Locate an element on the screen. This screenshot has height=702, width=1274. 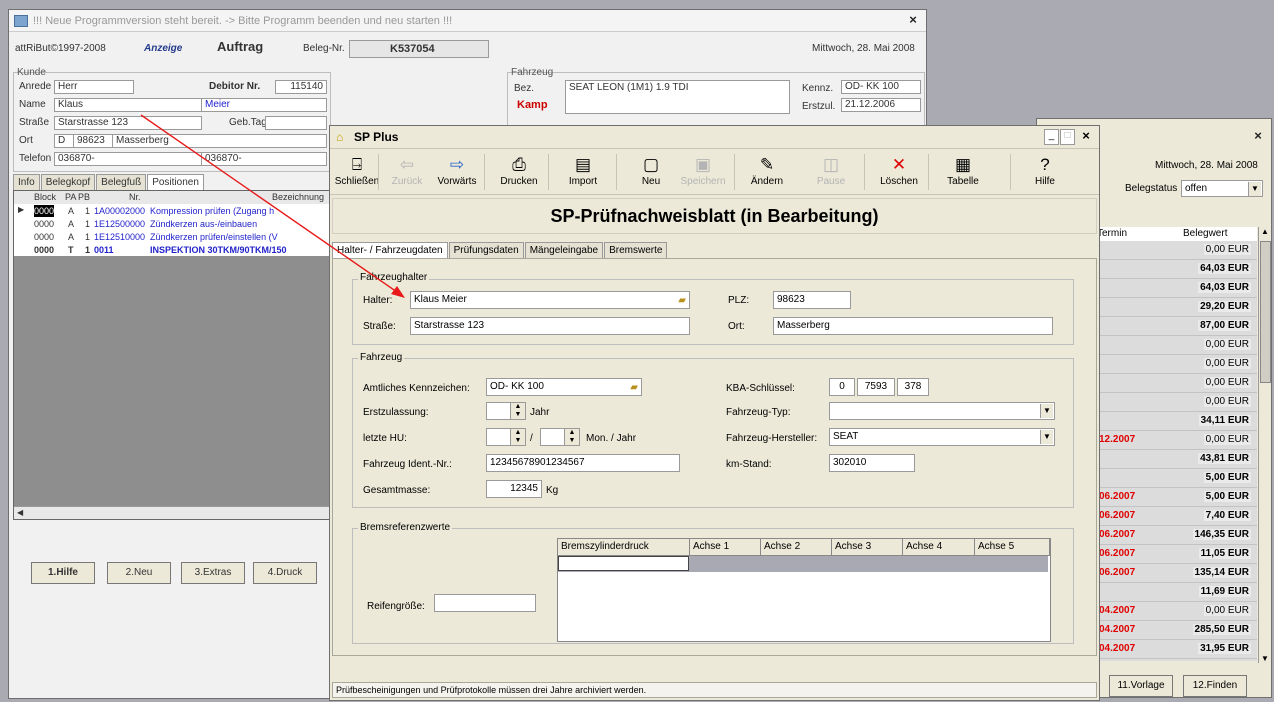
arrow-line is located at coordinates (269, 203).